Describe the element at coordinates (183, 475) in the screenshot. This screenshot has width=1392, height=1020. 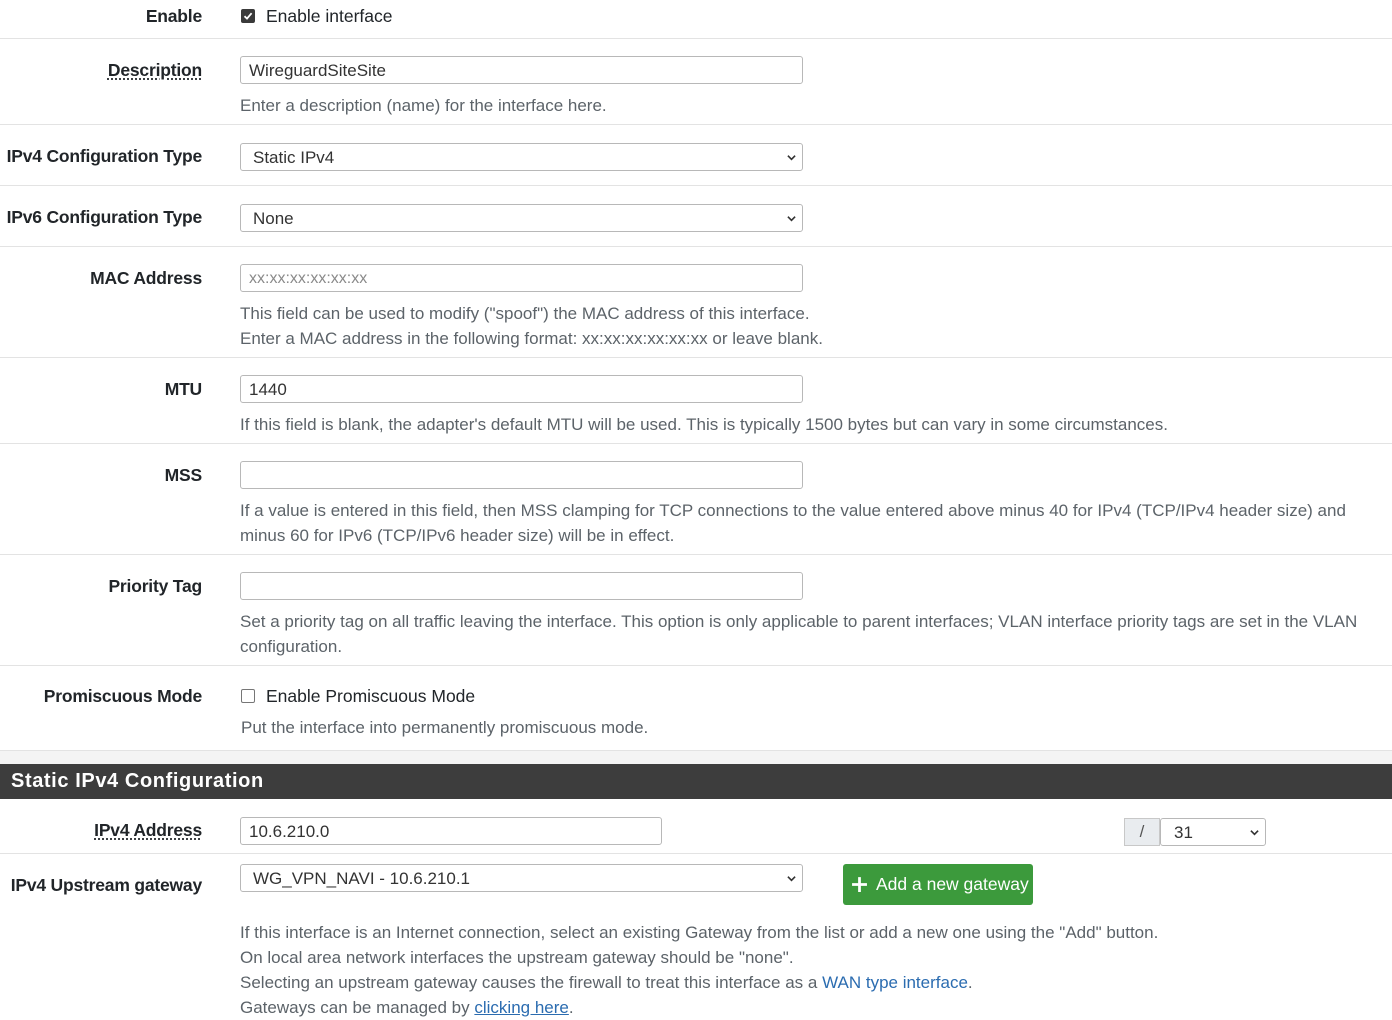
I see `mss-label: MSS` at that location.